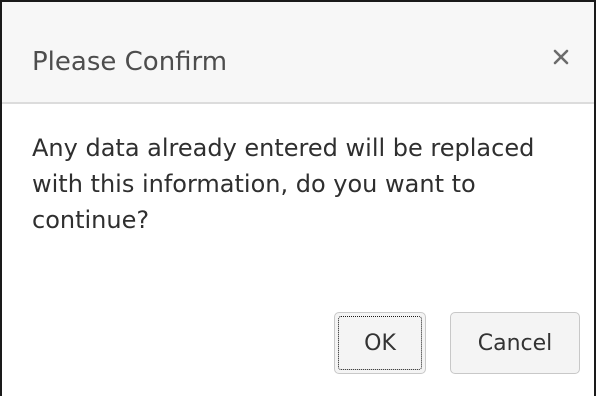  I want to click on cancel-button-label: Cancel, so click(515, 343).